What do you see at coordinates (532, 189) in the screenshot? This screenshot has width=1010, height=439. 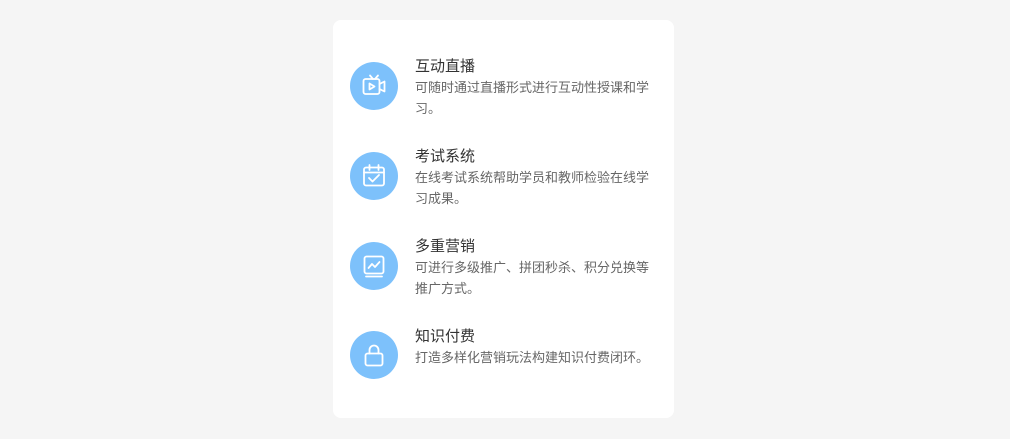 I see `feature-description: 在线考试系统帮助学员和教师检验在线学习成果。` at bounding box center [532, 189].